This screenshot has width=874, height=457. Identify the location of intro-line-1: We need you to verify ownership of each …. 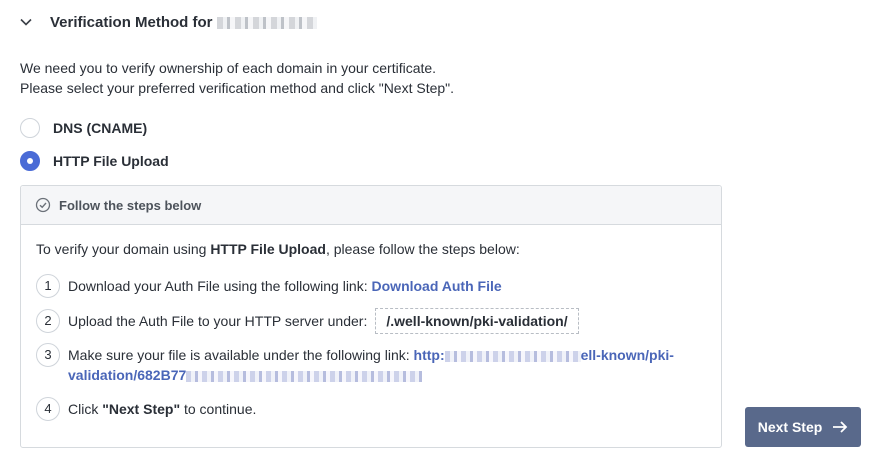
(228, 68).